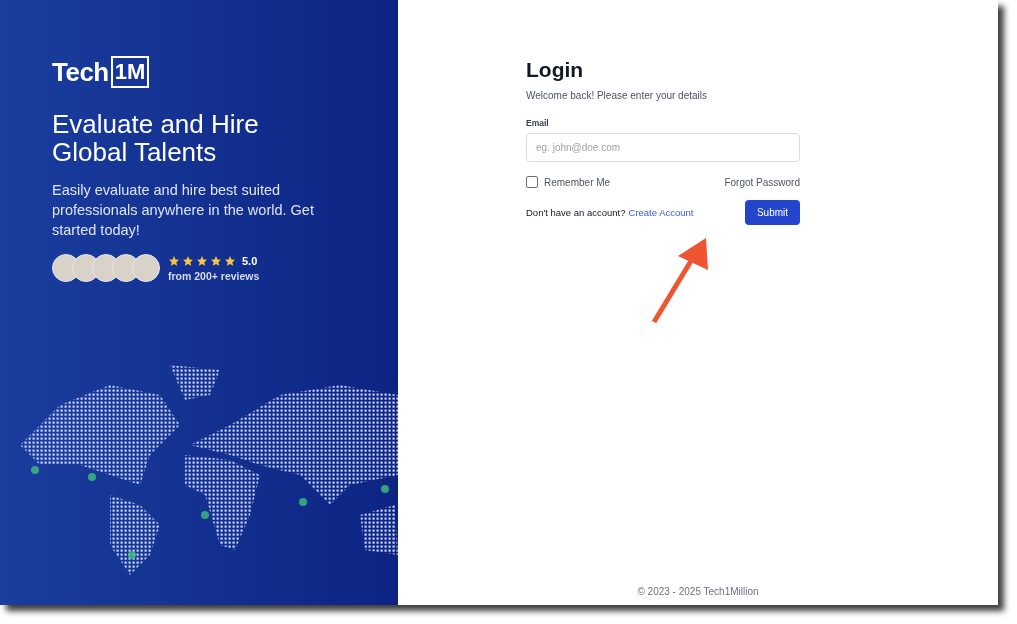  Describe the element at coordinates (762, 182) in the screenshot. I see `forgot-password-link: Forgot Password` at that location.